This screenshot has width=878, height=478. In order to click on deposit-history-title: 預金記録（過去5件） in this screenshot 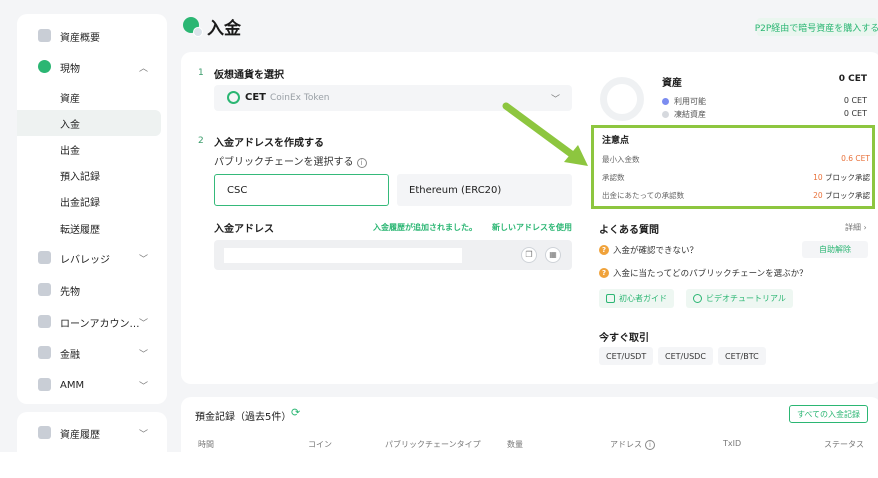, I will do `click(243, 417)`.